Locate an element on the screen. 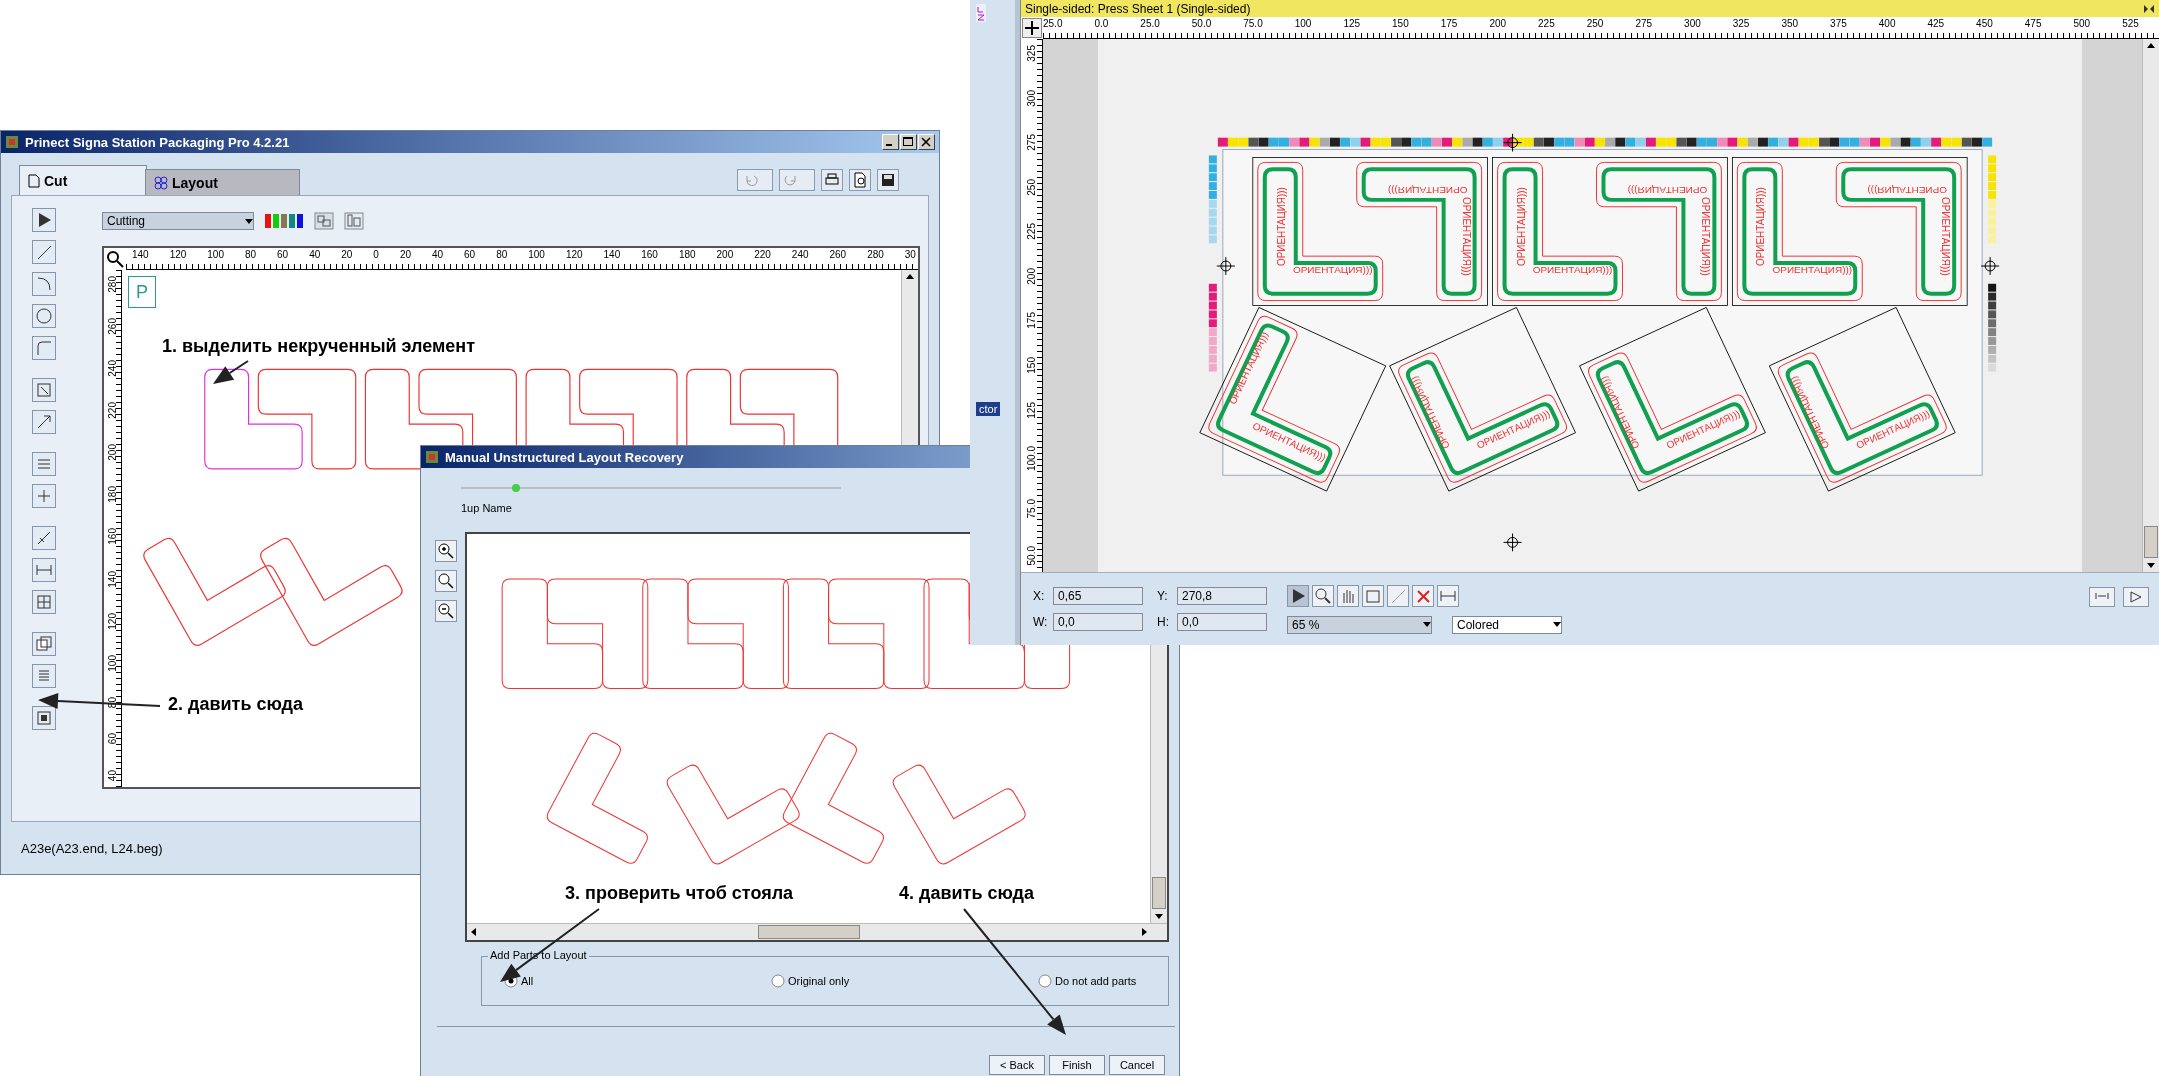  page-icon: P is located at coordinates (142, 292).